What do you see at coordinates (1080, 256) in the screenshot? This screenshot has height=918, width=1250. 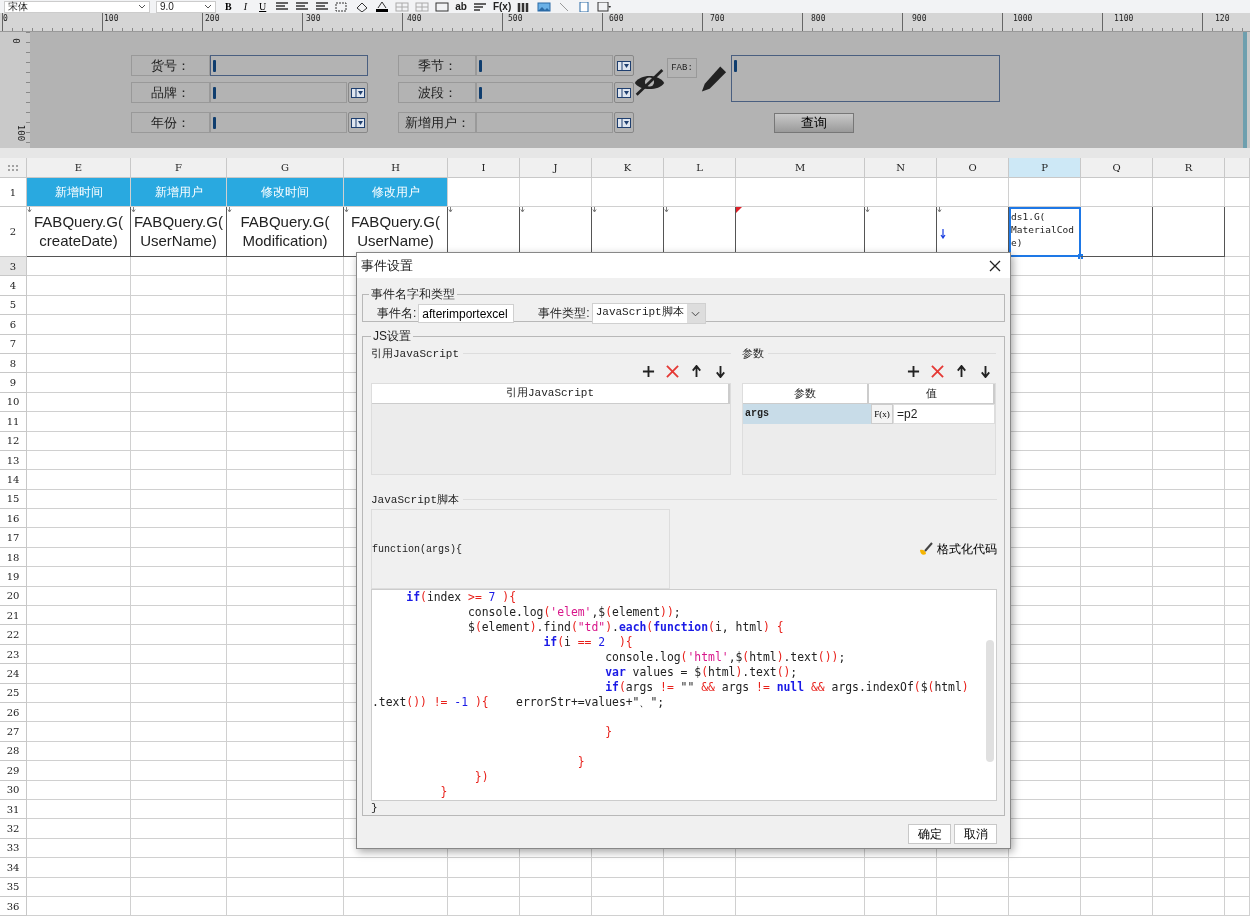 I see `fill-handle` at bounding box center [1080, 256].